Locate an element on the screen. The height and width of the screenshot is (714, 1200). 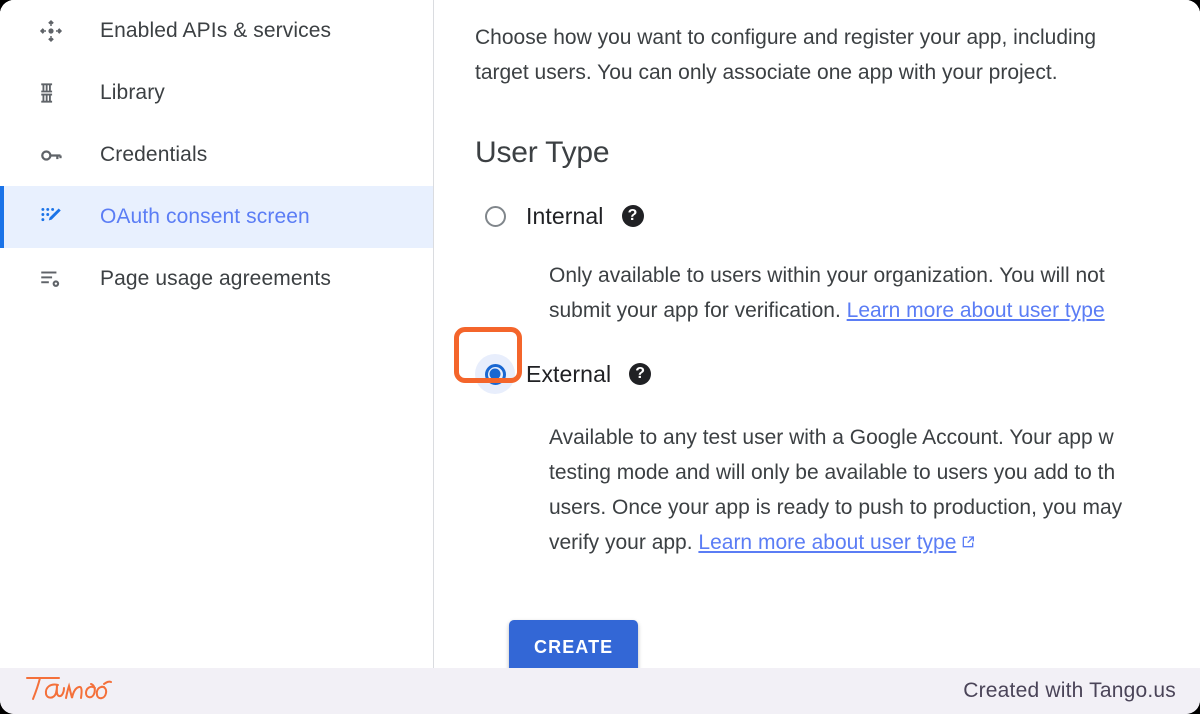
key-icon is located at coordinates (51, 155).